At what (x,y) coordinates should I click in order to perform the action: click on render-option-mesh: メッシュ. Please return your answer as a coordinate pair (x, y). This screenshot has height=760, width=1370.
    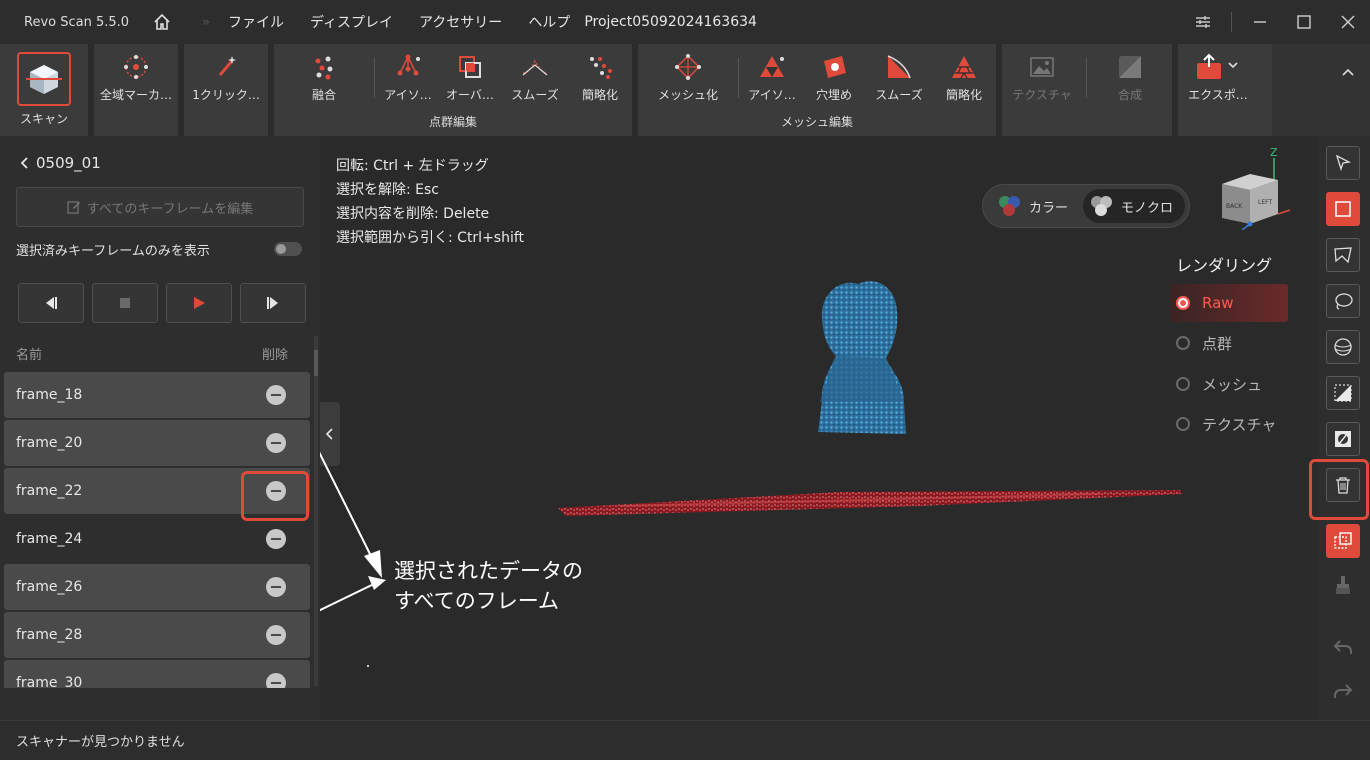
    Looking at the image, I should click on (1229, 384).